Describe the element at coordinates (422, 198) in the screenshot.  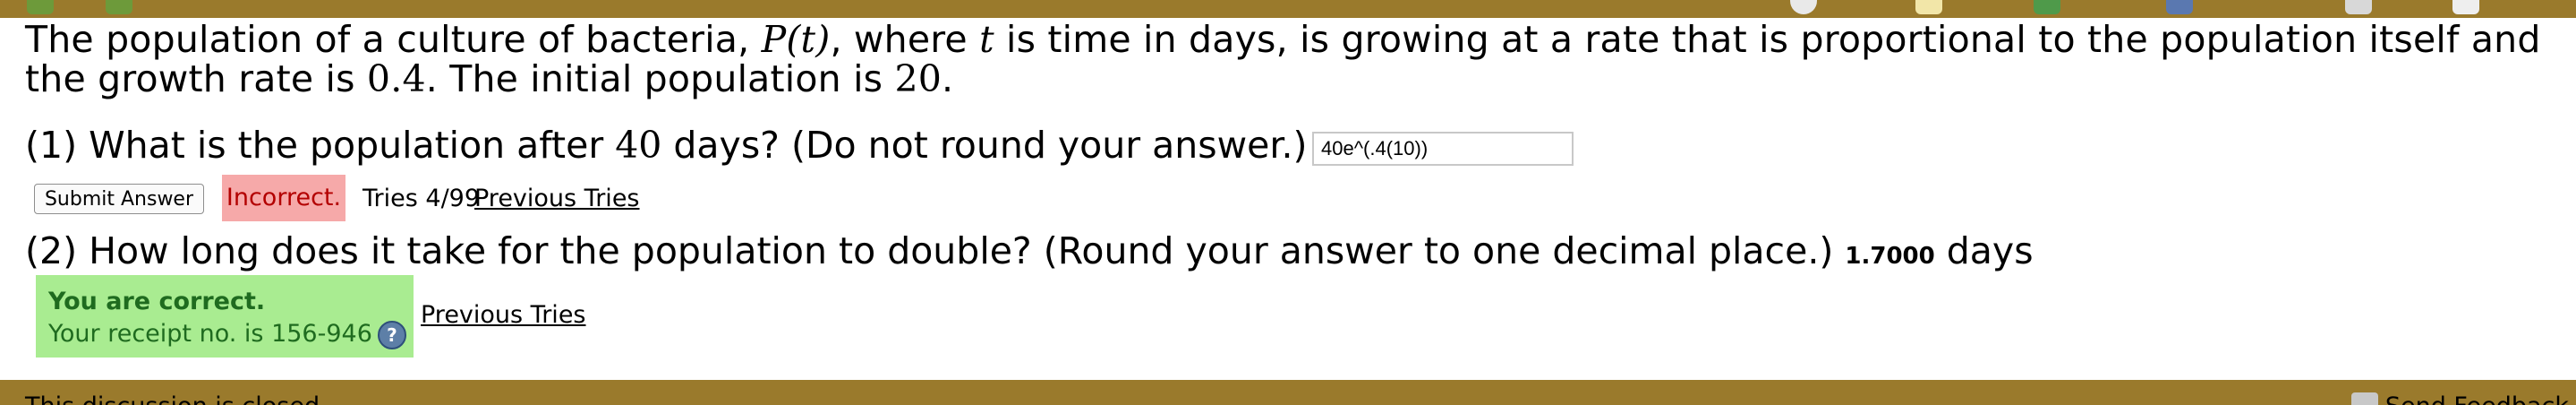
I see `tries-count: Tries 4/99` at that location.